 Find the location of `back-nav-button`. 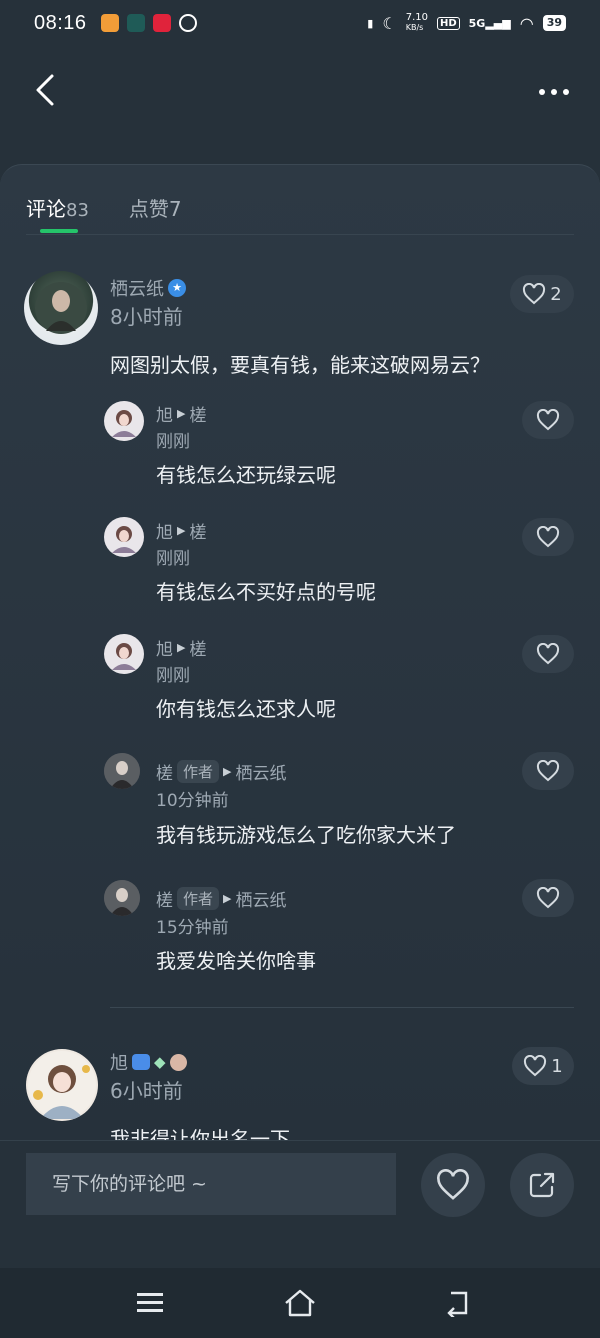

back-nav-button is located at coordinates (458, 1303).